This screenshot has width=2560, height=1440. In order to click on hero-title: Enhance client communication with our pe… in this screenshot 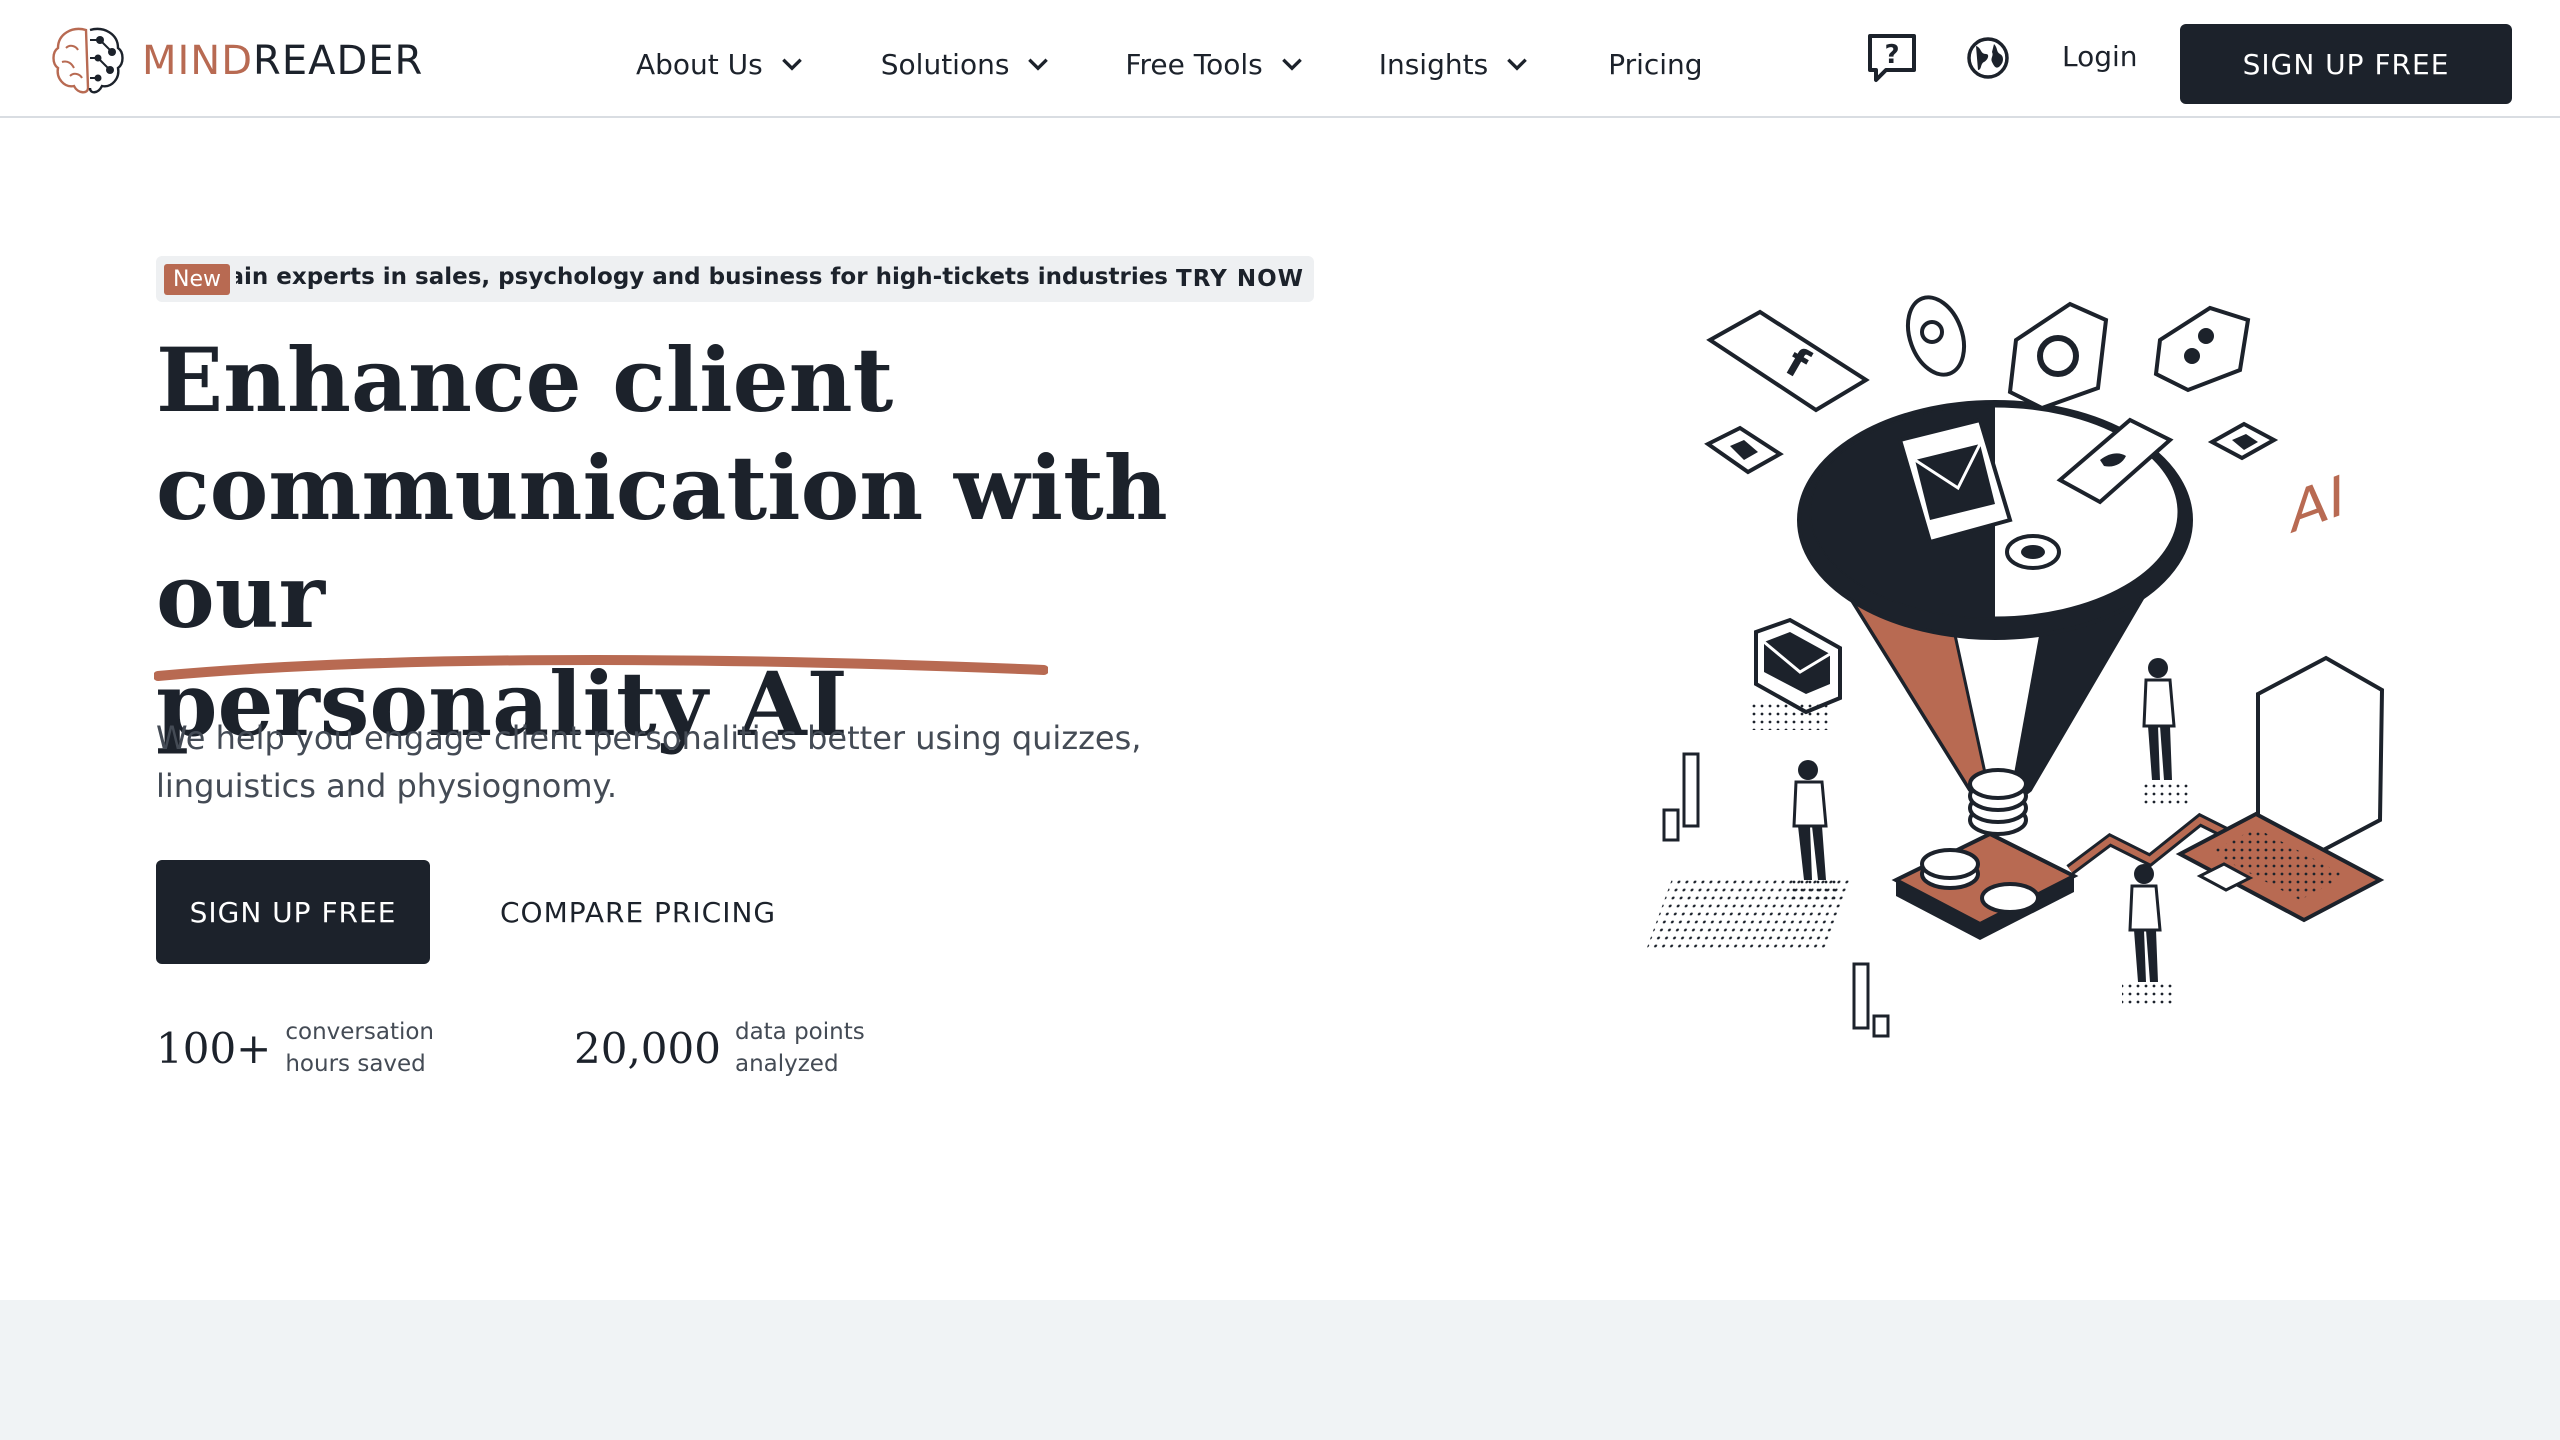, I will do `click(756, 542)`.